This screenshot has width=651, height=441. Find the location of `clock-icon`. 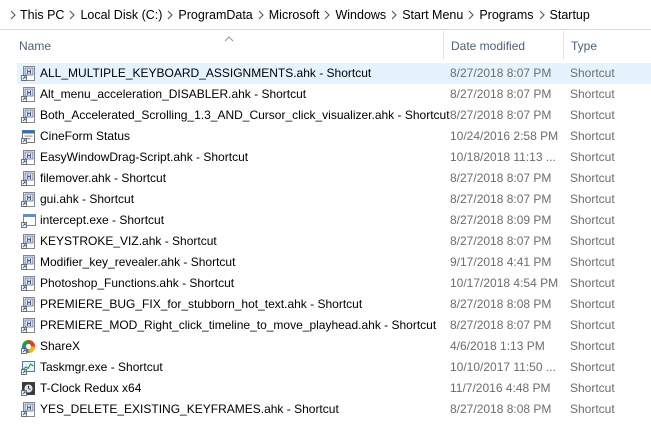

clock-icon is located at coordinates (28, 388).